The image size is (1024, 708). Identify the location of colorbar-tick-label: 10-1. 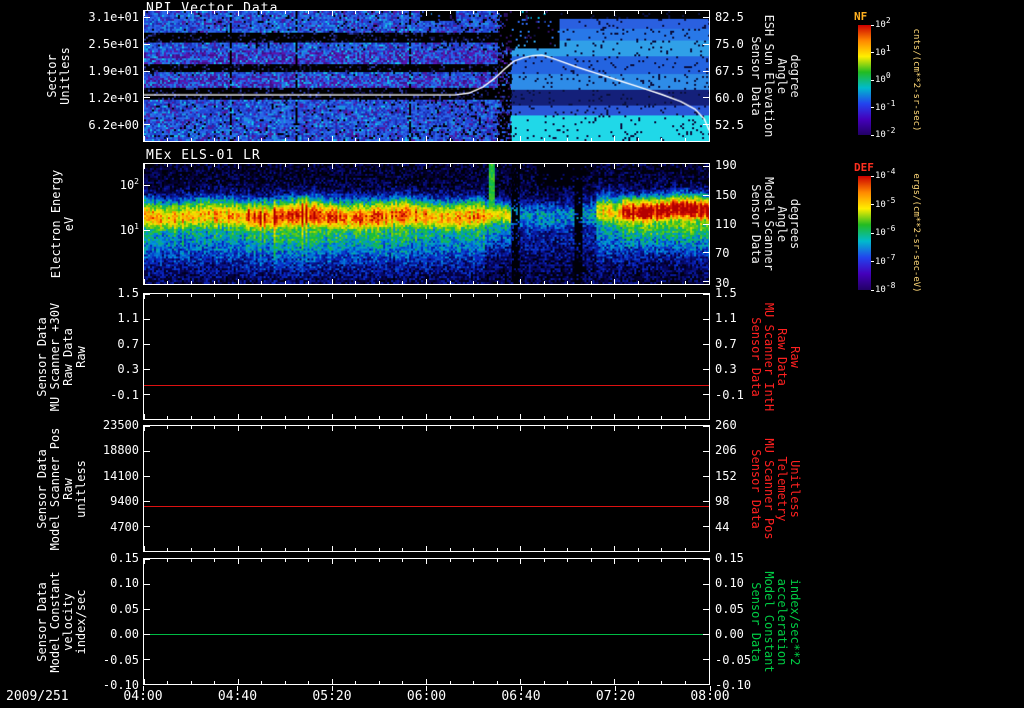
(885, 105).